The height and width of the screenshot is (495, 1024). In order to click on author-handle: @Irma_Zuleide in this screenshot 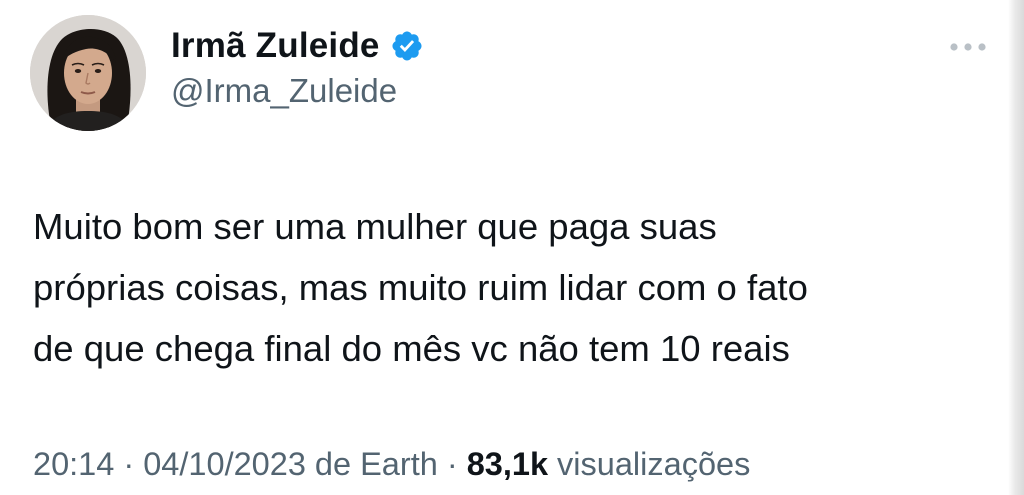, I will do `click(284, 91)`.